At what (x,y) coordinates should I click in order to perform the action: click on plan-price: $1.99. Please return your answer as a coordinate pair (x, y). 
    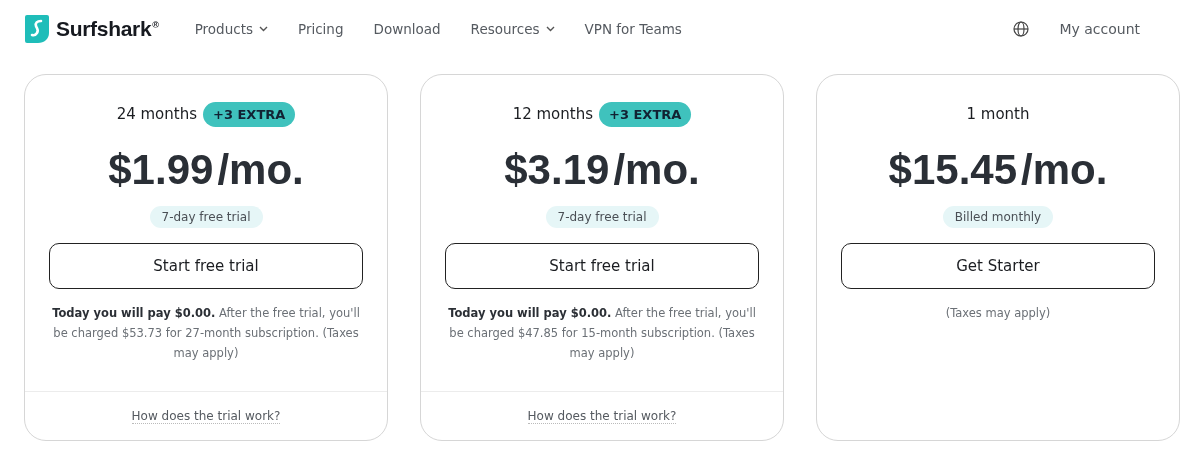
    Looking at the image, I should click on (161, 170).